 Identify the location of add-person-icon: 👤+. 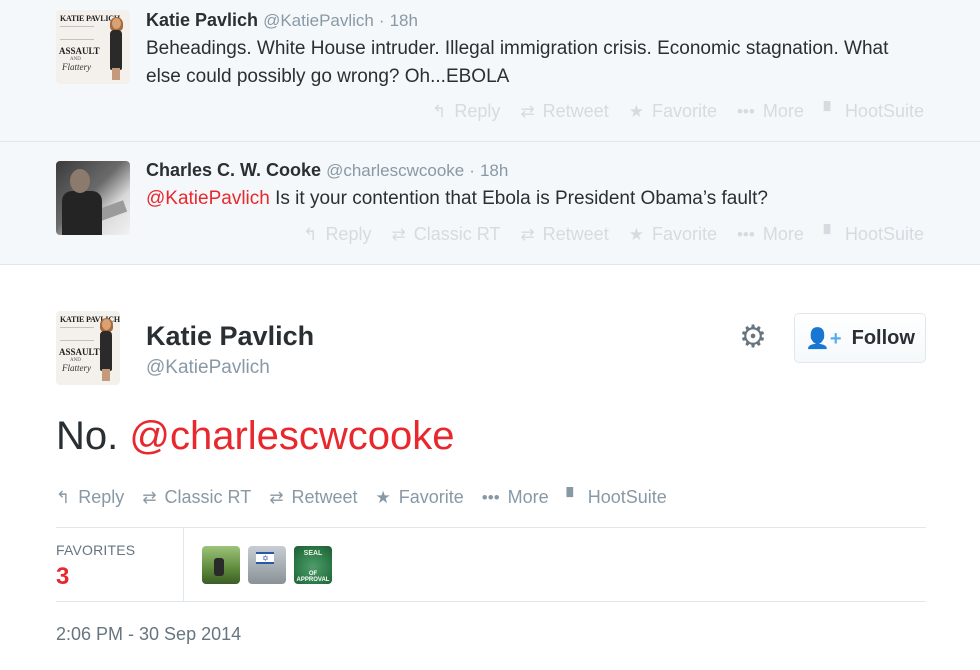
(823, 338).